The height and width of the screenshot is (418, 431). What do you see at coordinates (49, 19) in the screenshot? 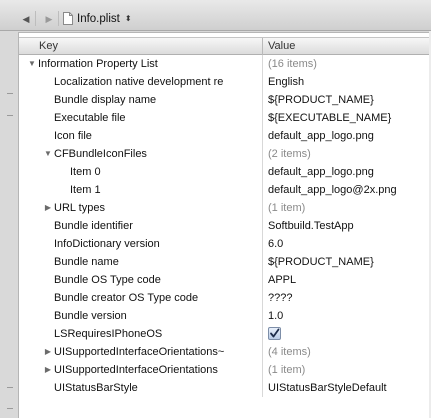
I see `forward-arrow-icon: ▶` at bounding box center [49, 19].